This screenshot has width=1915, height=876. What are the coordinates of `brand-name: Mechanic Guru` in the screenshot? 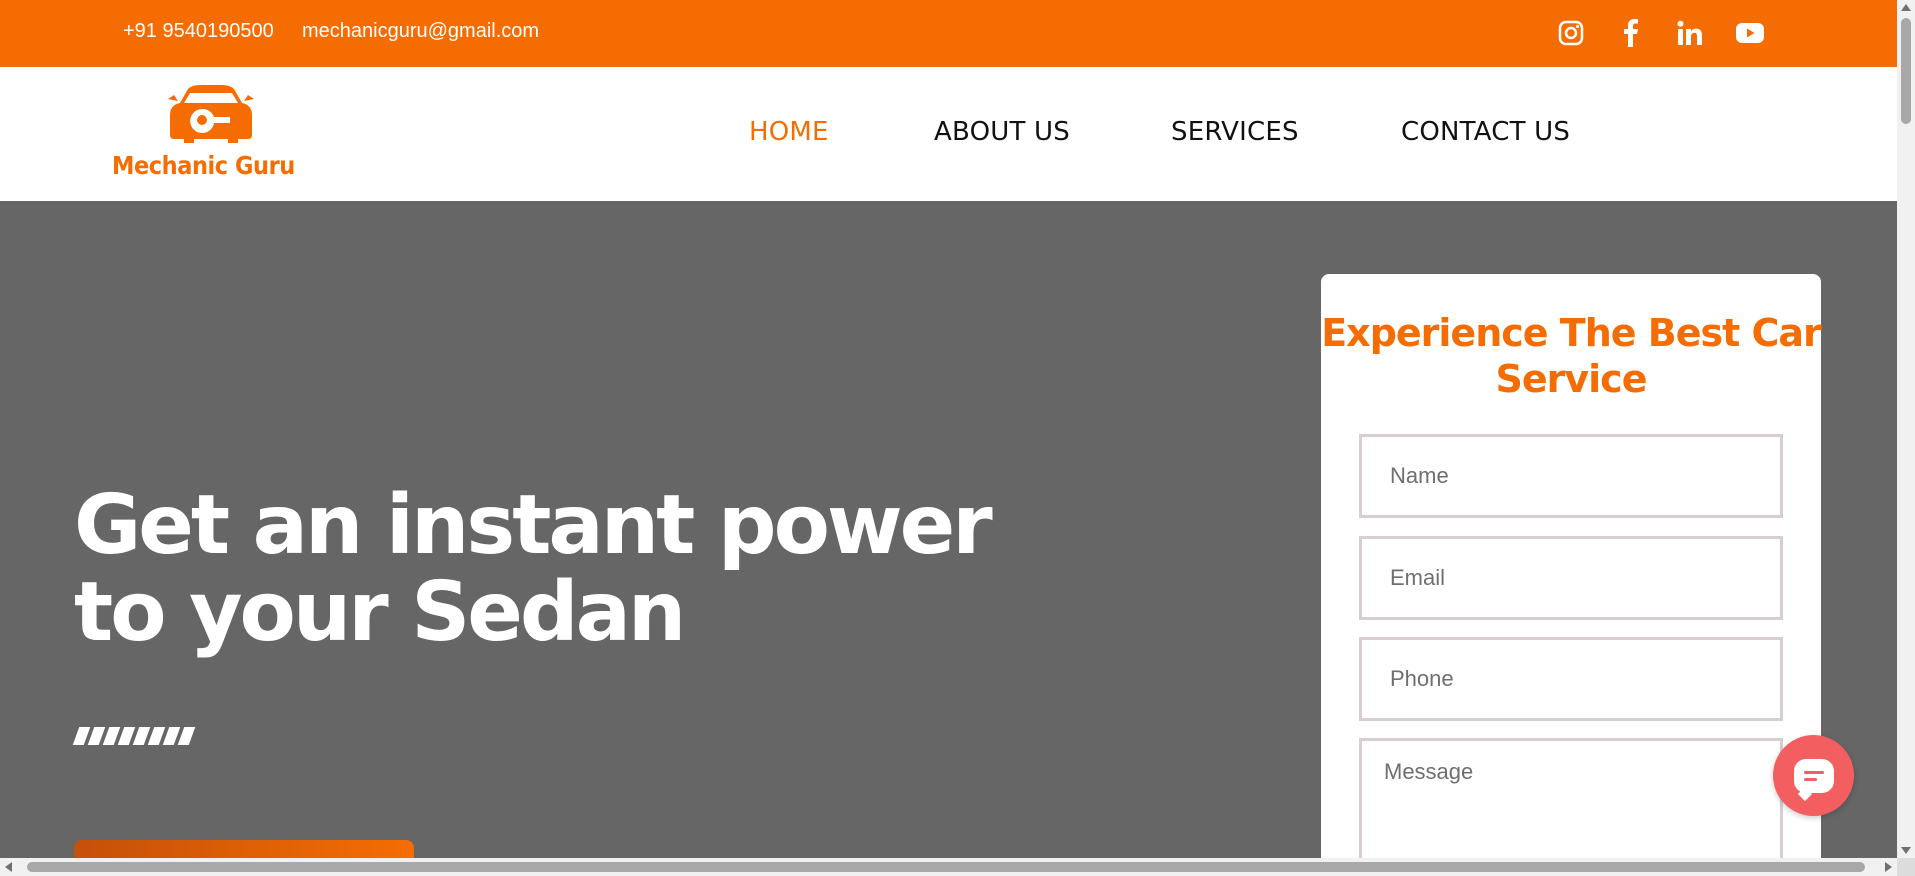 It's located at (203, 165).